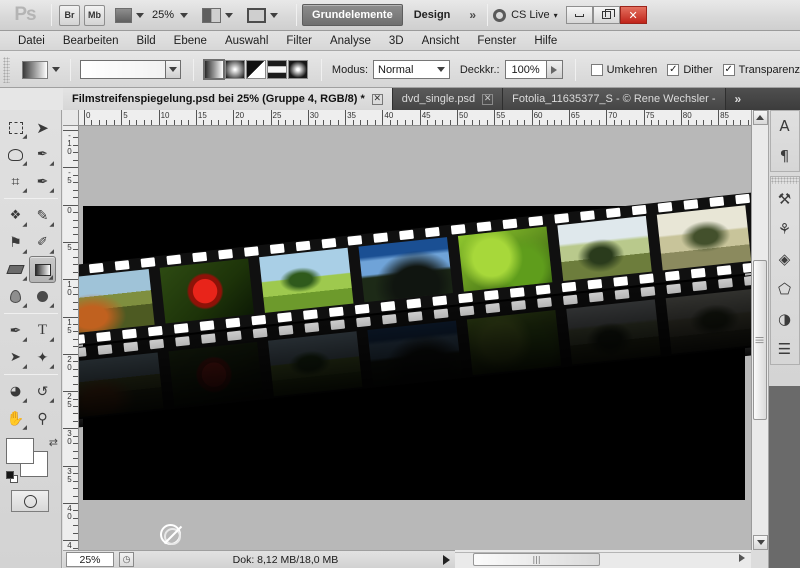  Describe the element at coordinates (15, 127) in the screenshot. I see `marquee-tool: ◢` at that location.